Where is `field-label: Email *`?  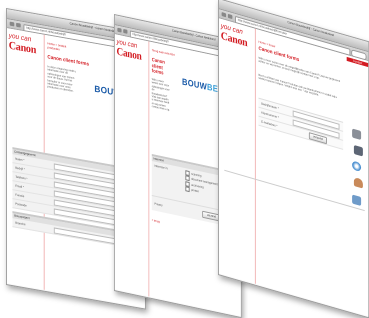
field-label: Email * is located at coordinates (19, 186).